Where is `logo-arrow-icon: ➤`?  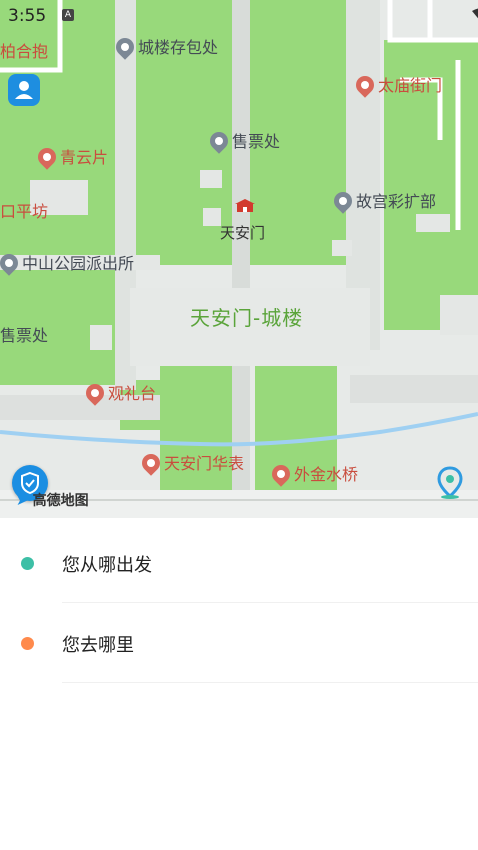 logo-arrow-icon: ➤ is located at coordinates (22, 501).